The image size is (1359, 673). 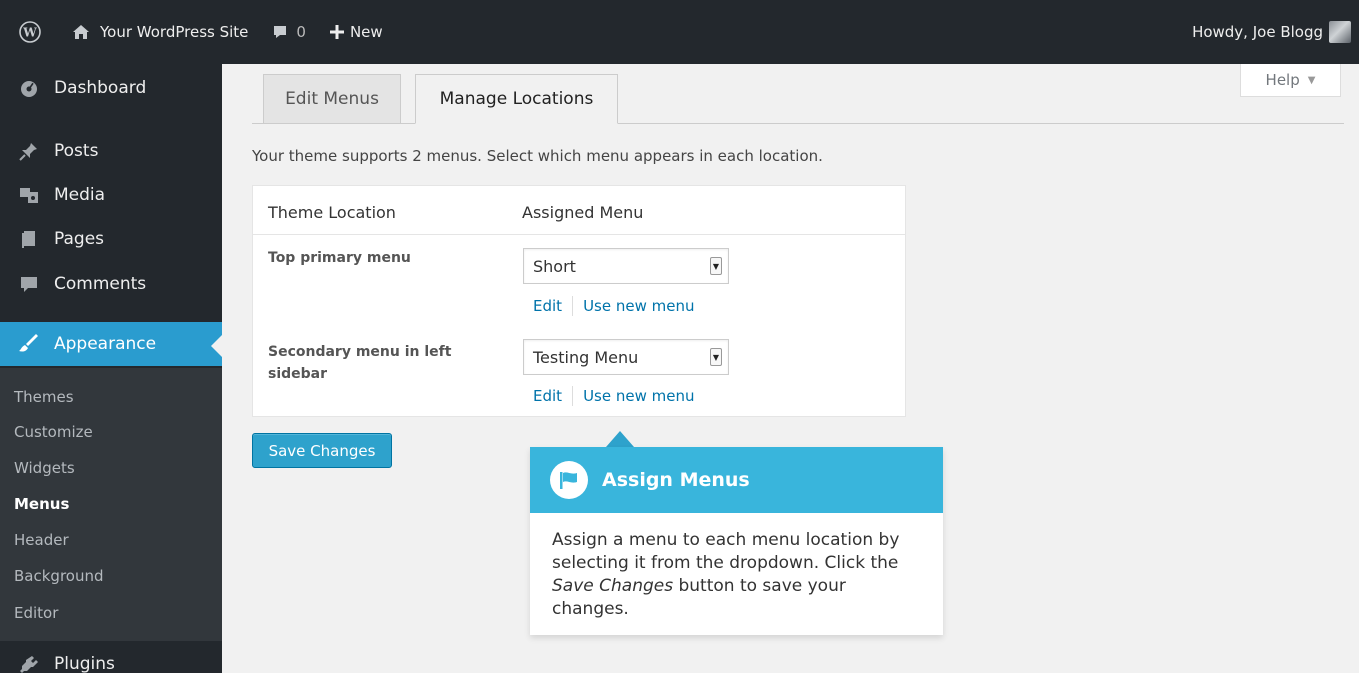 I want to click on wordpress-logo-button: W, so click(x=30, y=32).